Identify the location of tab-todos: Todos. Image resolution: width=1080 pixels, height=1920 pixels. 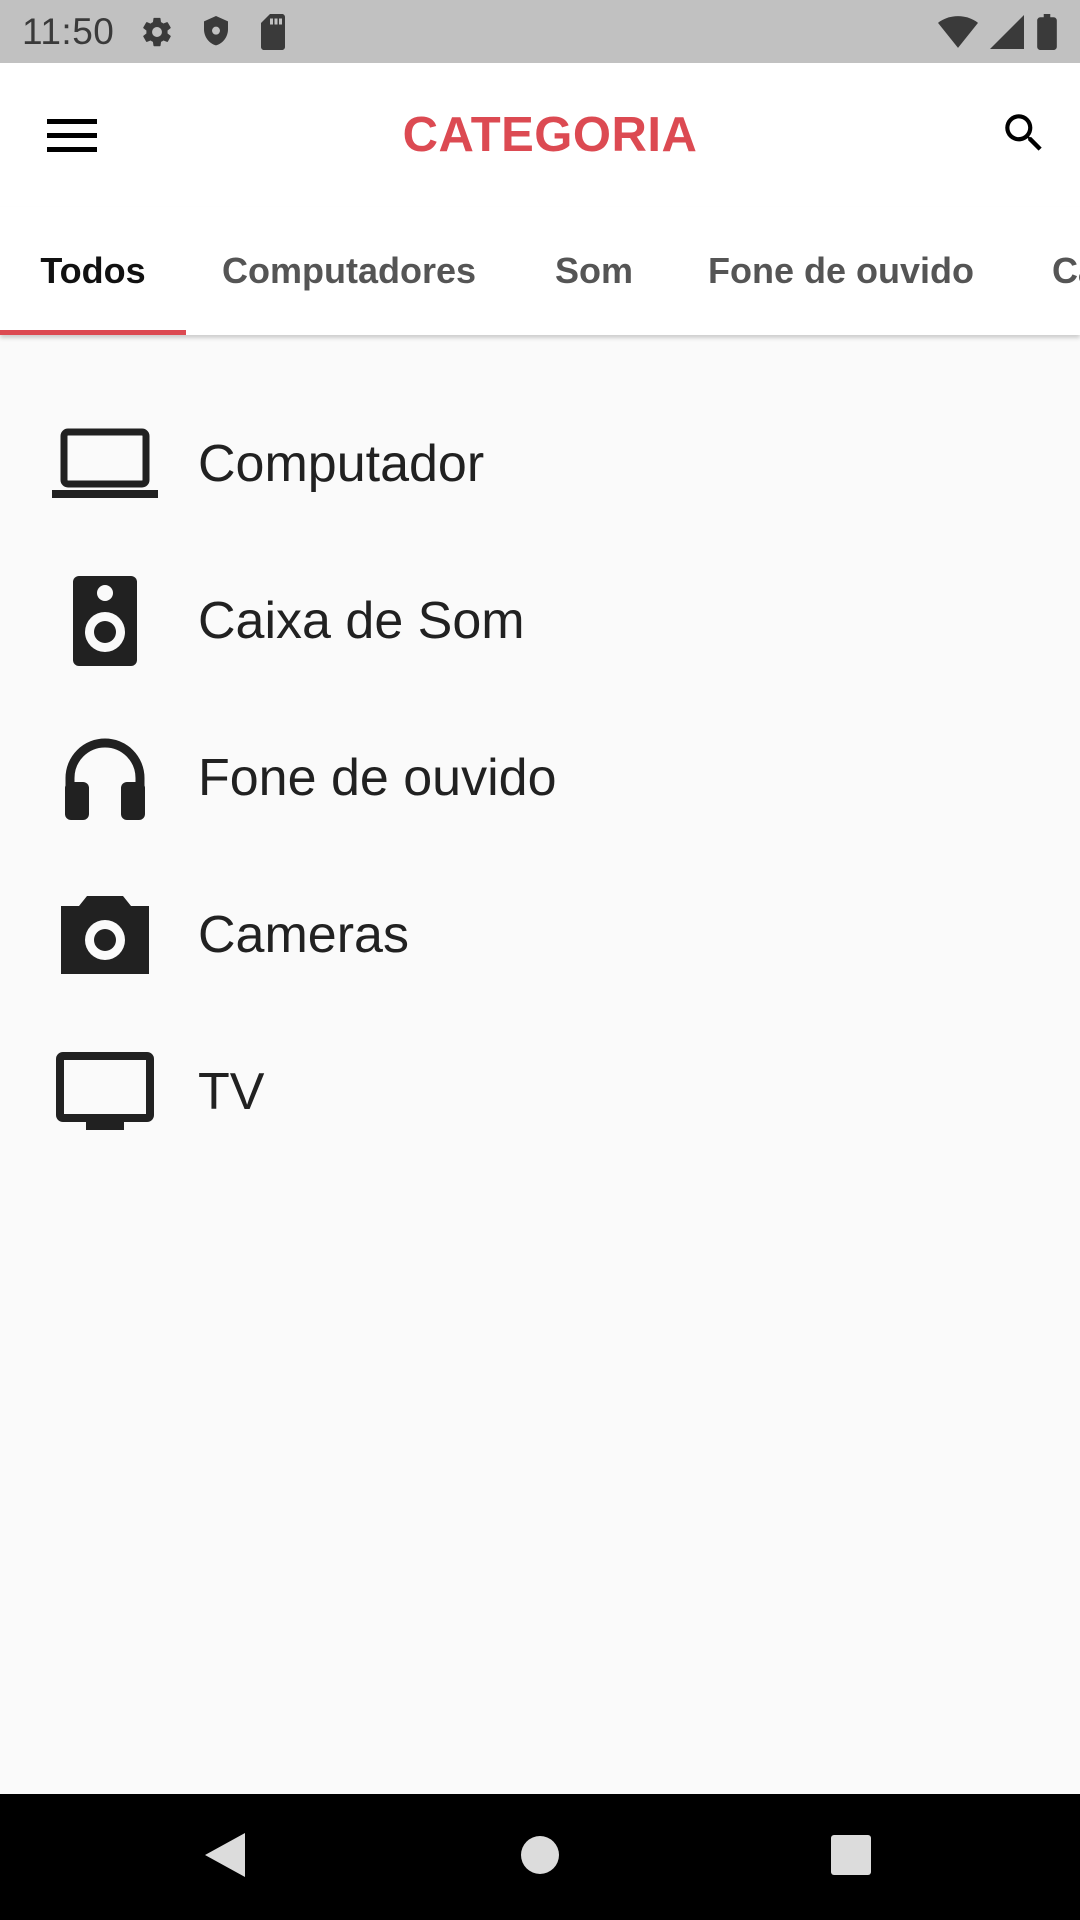
(93, 271).